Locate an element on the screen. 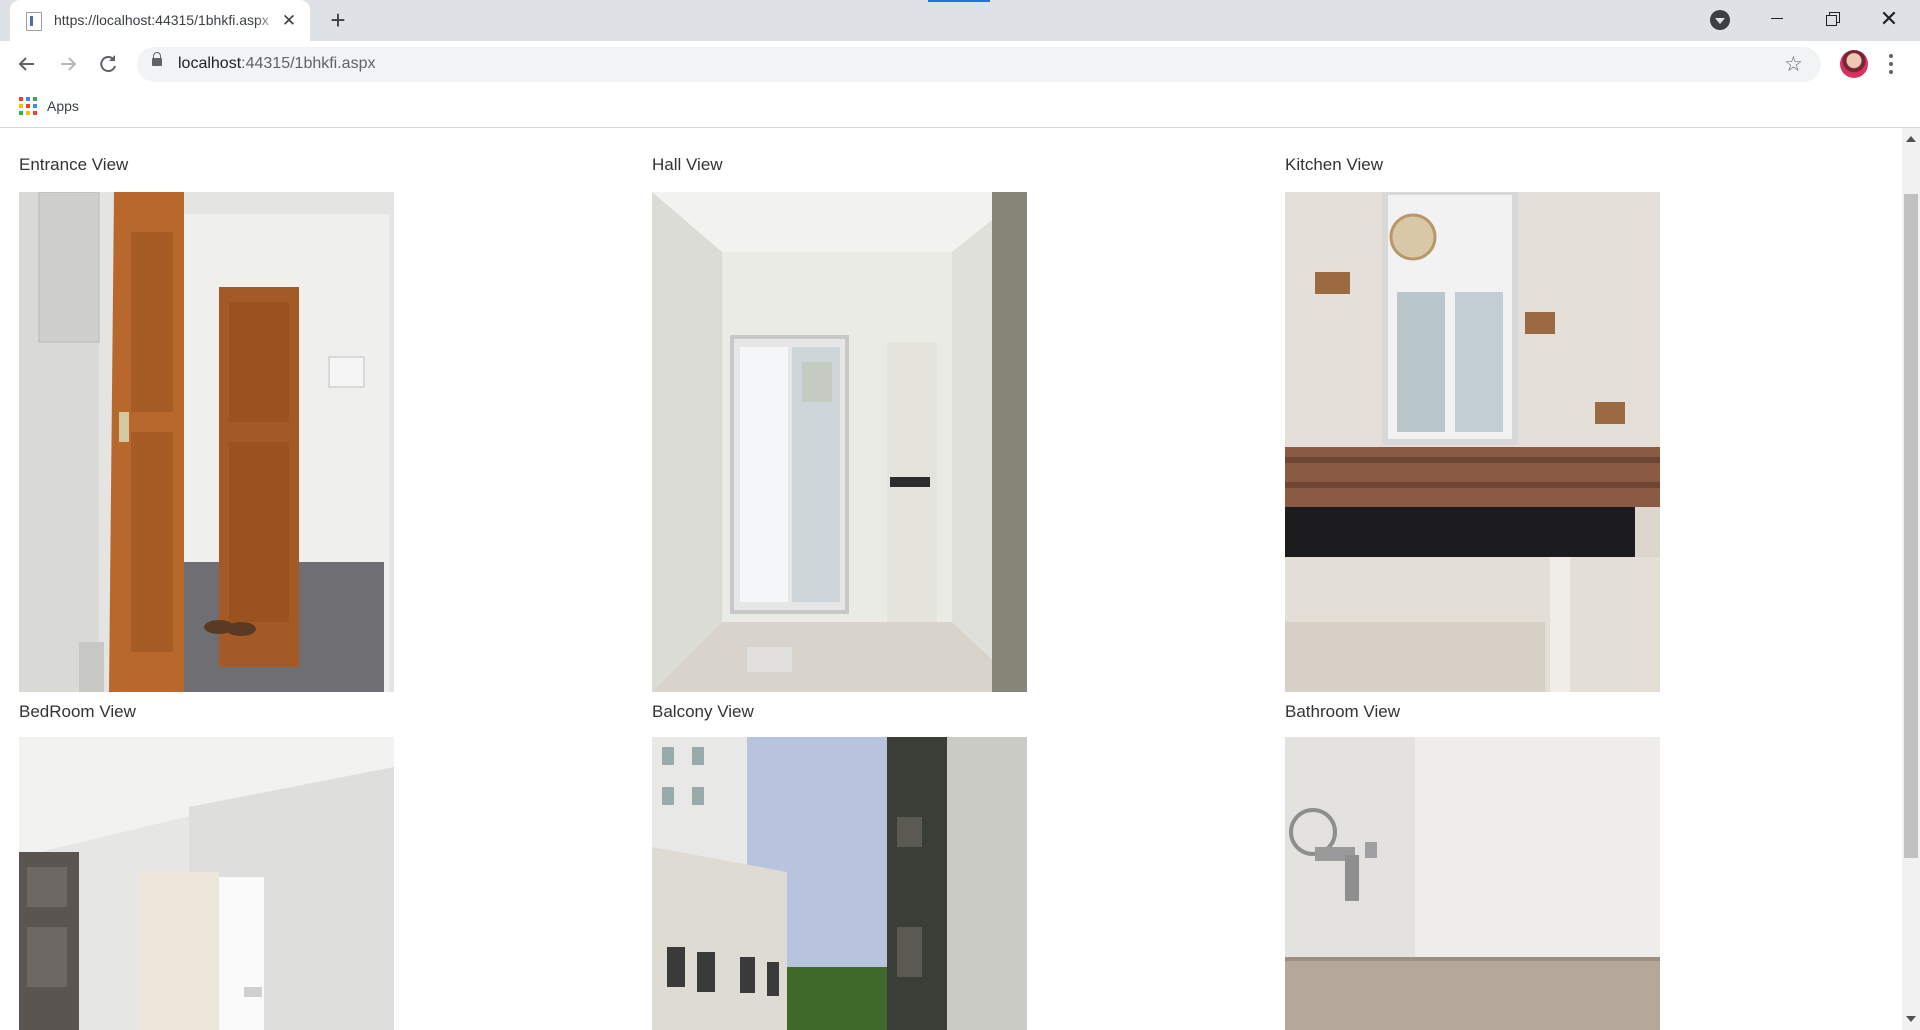 The height and width of the screenshot is (1030, 1920). url-host: localhost is located at coordinates (210, 63).